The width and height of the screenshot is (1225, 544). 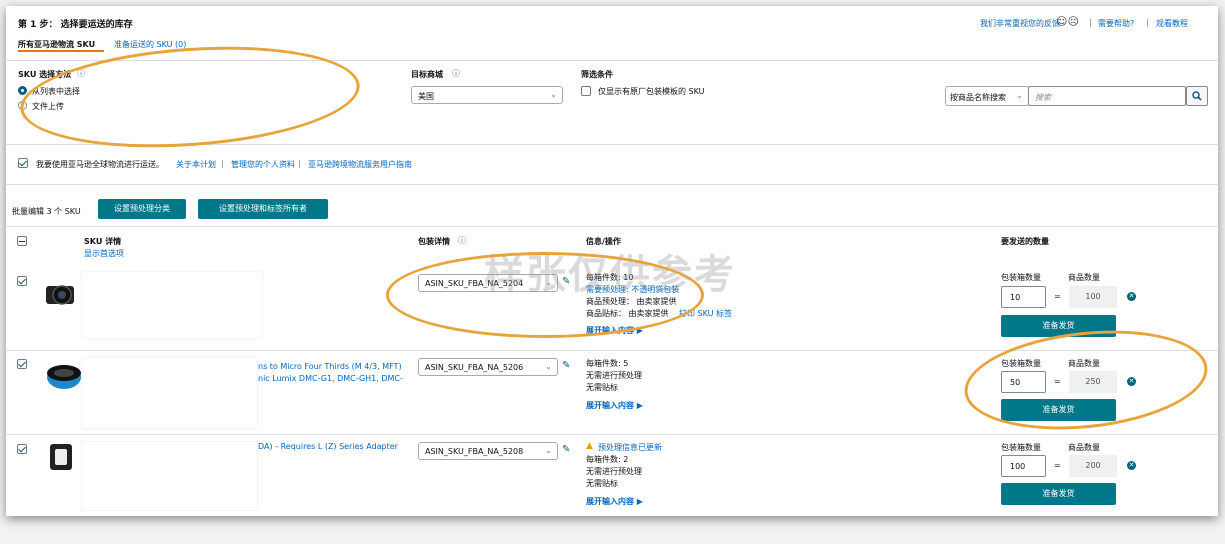 What do you see at coordinates (60, 295) in the screenshot?
I see `camera-lens-image` at bounding box center [60, 295].